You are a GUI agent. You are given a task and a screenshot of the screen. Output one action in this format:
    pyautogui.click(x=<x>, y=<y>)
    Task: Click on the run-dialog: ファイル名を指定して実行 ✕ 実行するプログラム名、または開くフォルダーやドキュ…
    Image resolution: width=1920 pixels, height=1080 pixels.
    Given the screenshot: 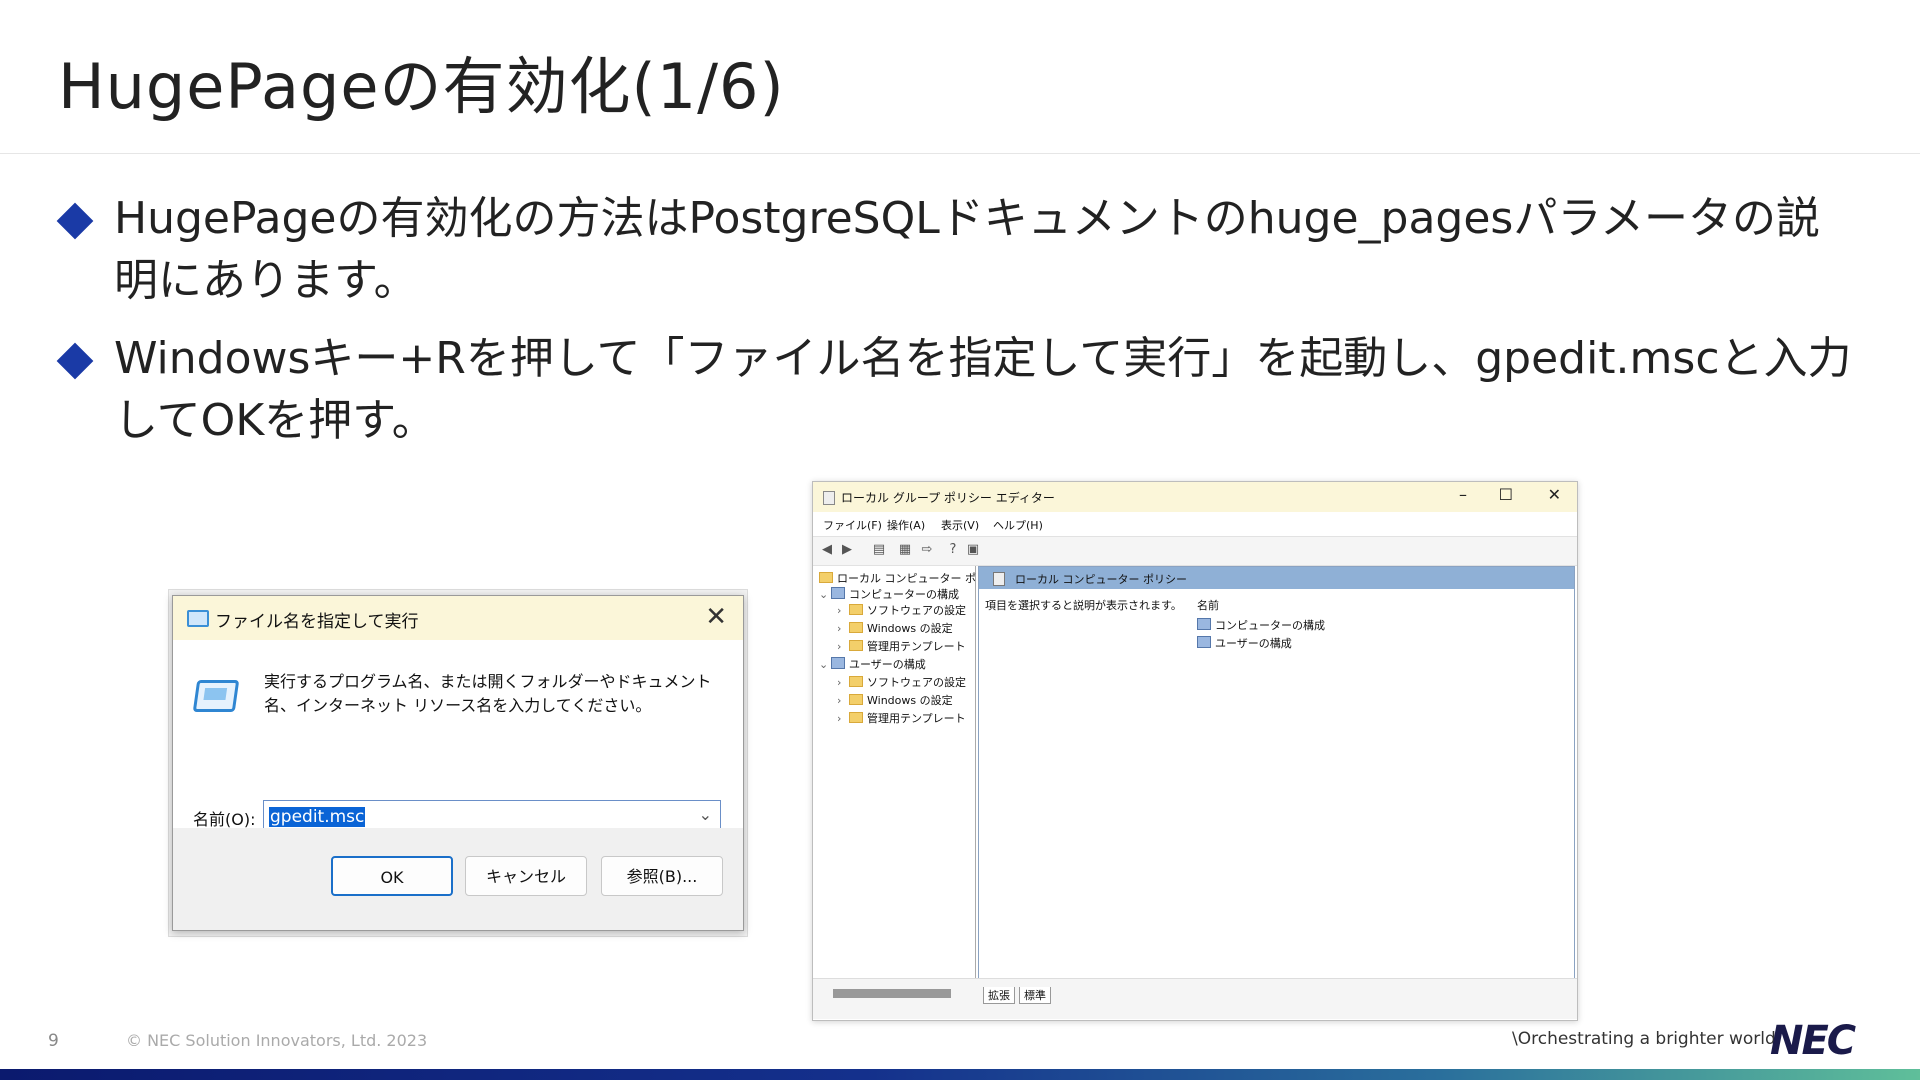 What is the action you would take?
    pyautogui.click(x=458, y=763)
    